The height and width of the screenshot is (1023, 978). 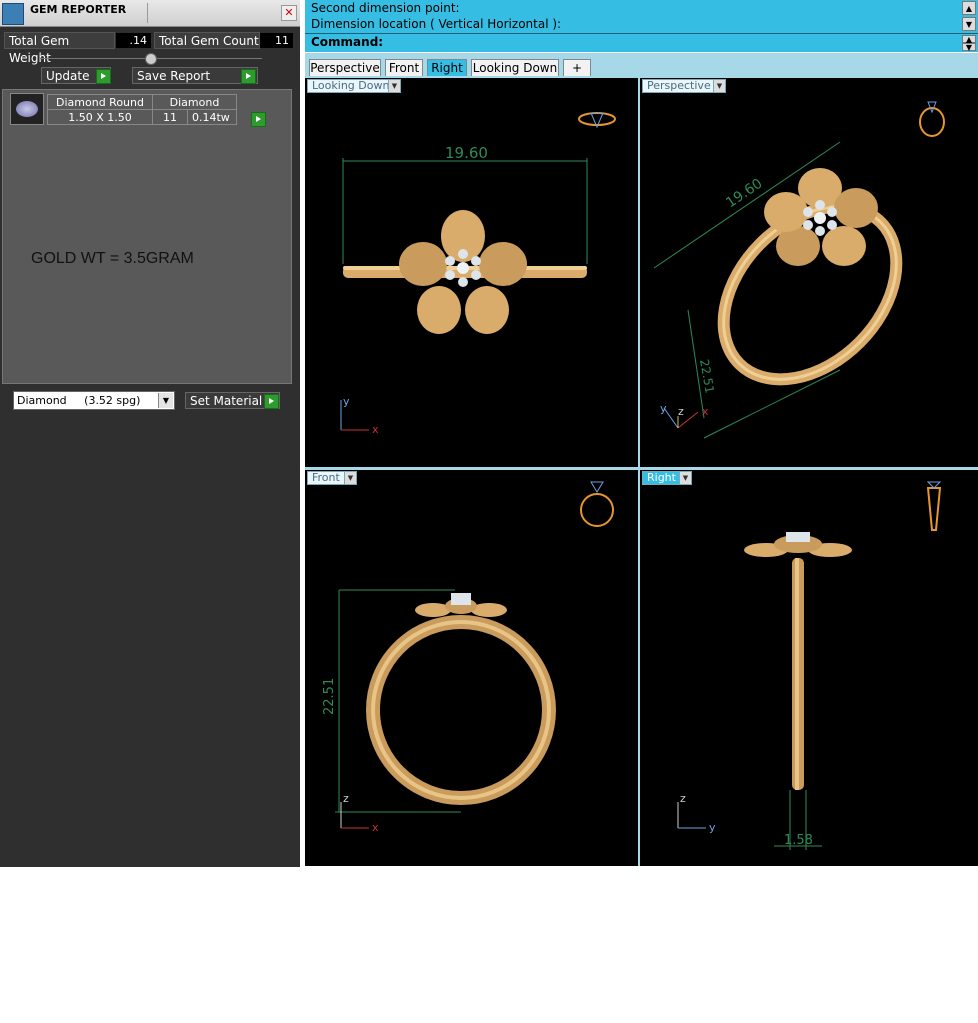 I want to click on close-icon: ✕, so click(x=289, y=13).